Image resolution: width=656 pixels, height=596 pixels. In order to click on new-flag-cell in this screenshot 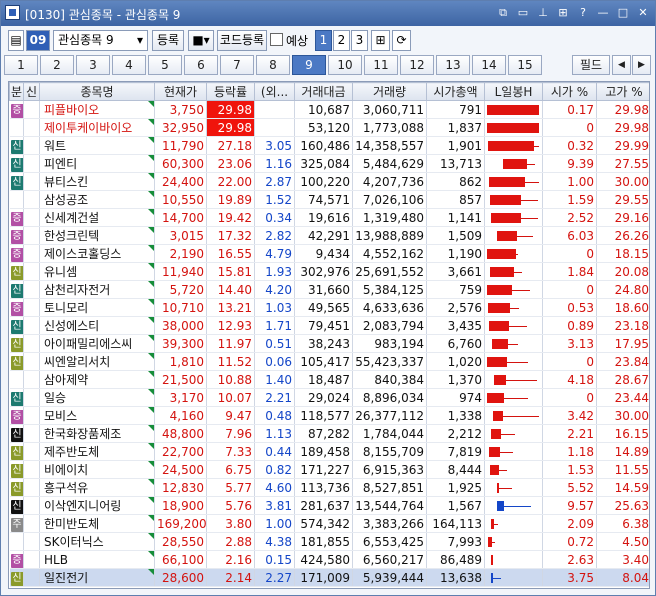, I will do `click(31, 271)`.